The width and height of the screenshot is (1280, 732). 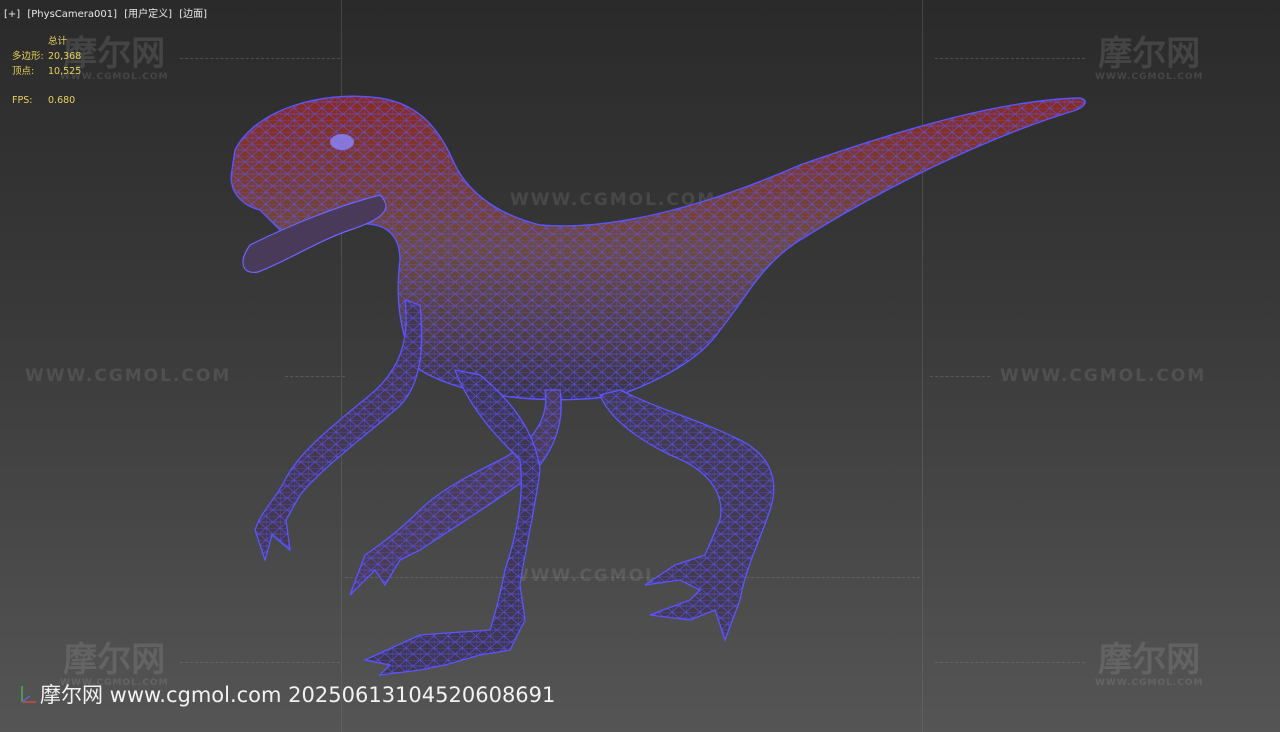 I want to click on viewport-shading-button: [边面], so click(x=193, y=14).